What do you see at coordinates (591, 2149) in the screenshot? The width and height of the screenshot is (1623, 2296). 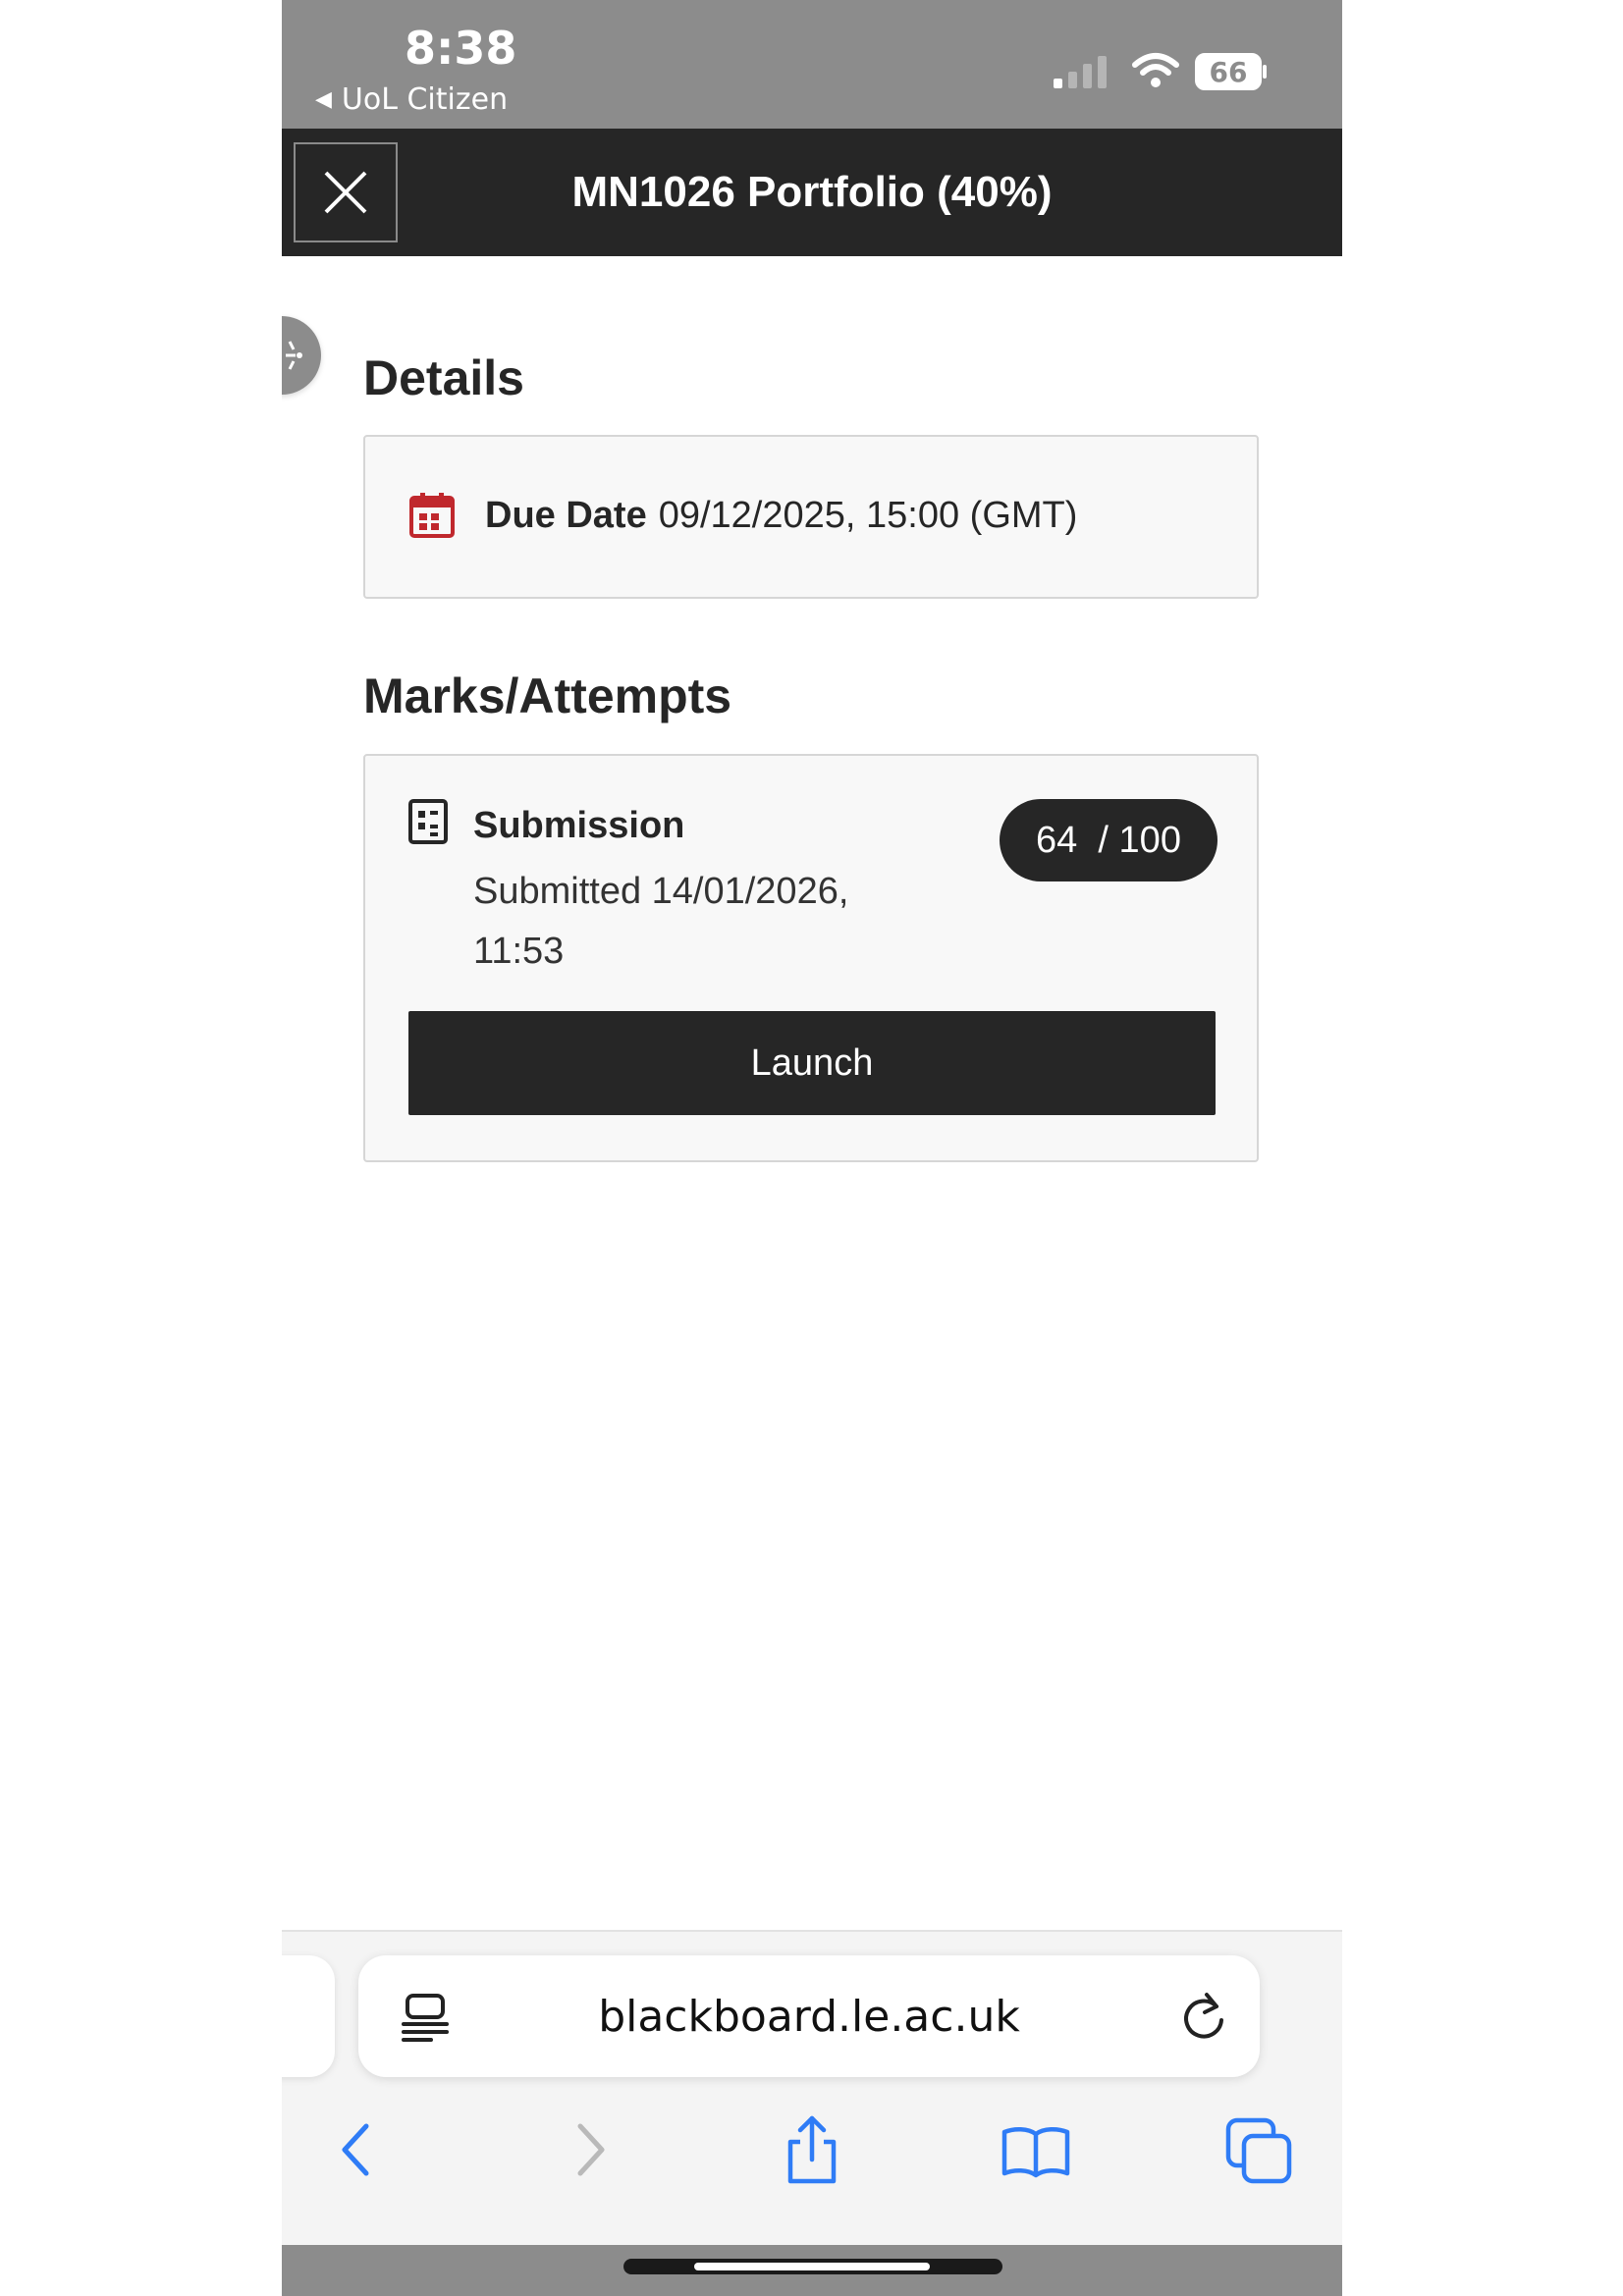 I see `chevron-right-icon` at bounding box center [591, 2149].